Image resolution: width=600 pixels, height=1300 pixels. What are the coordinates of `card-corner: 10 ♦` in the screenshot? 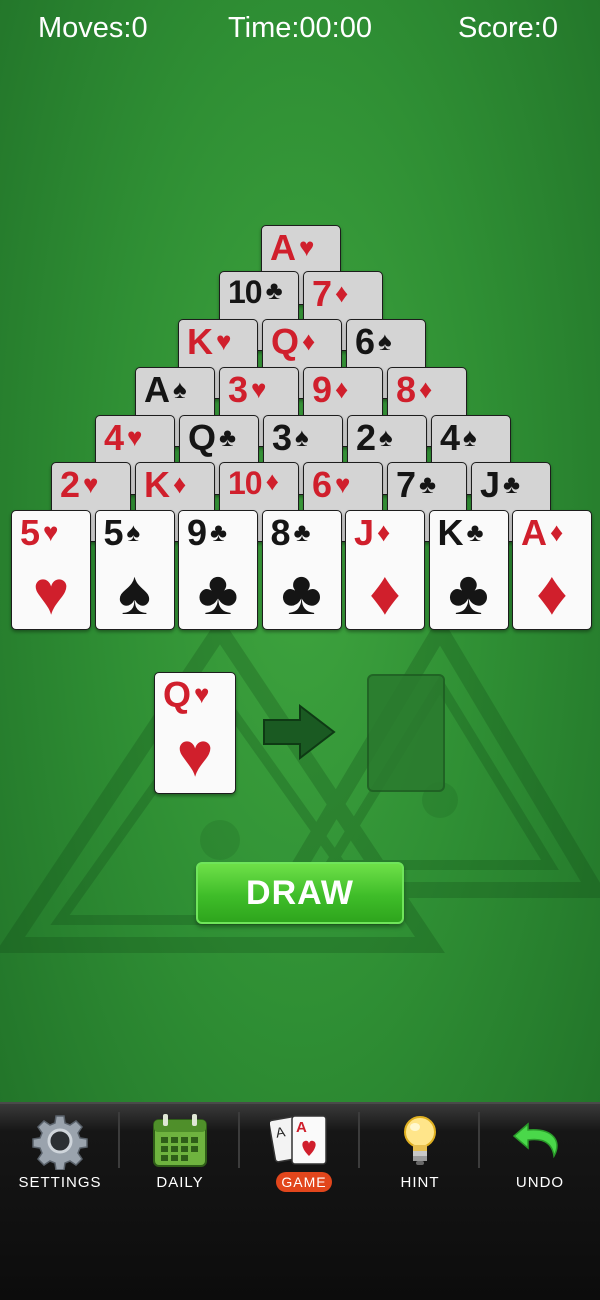 It's located at (253, 483).